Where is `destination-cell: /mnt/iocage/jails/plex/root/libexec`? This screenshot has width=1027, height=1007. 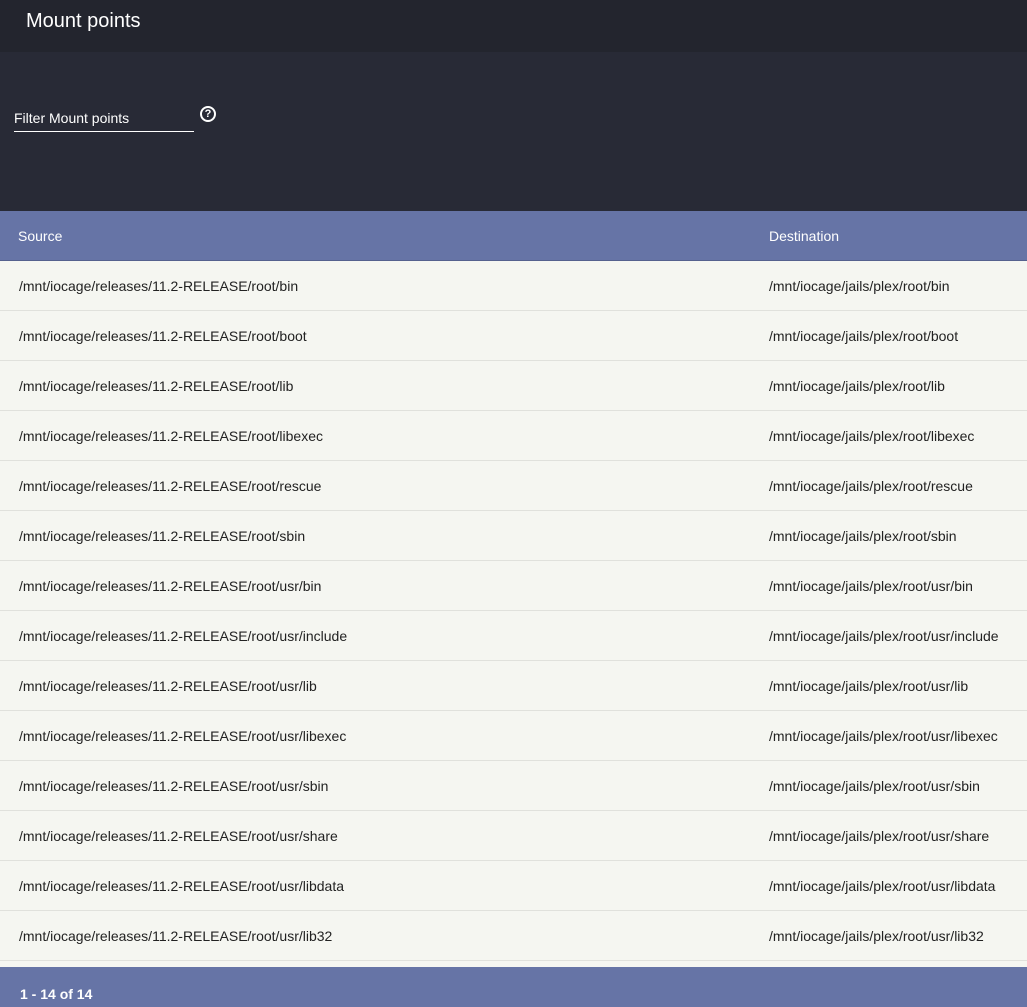
destination-cell: /mnt/iocage/jails/plex/root/libexec is located at coordinates (872, 435).